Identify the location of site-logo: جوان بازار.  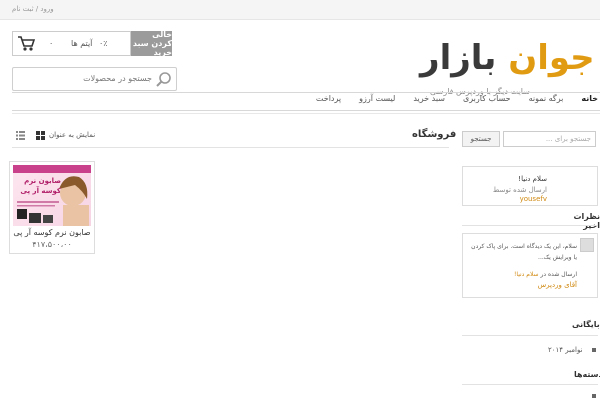
(508, 58).